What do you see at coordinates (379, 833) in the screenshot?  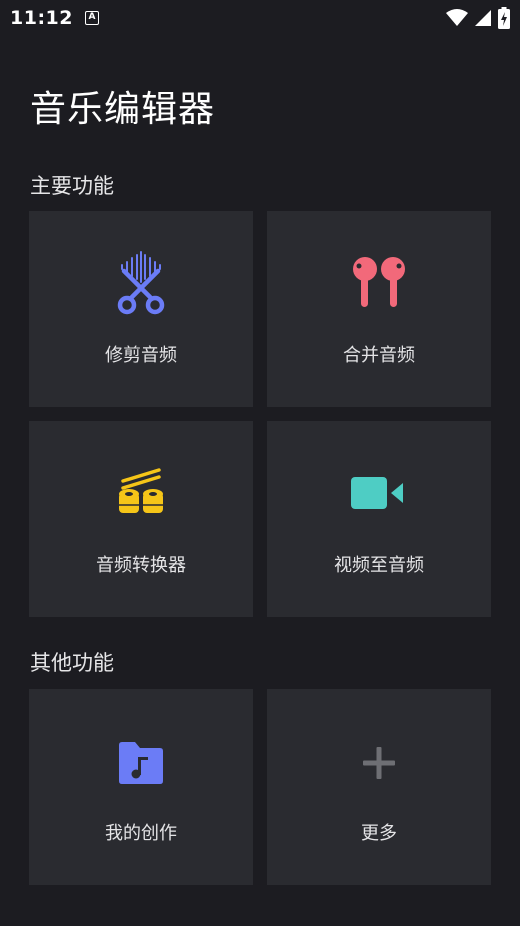 I see `card-label: 更多` at bounding box center [379, 833].